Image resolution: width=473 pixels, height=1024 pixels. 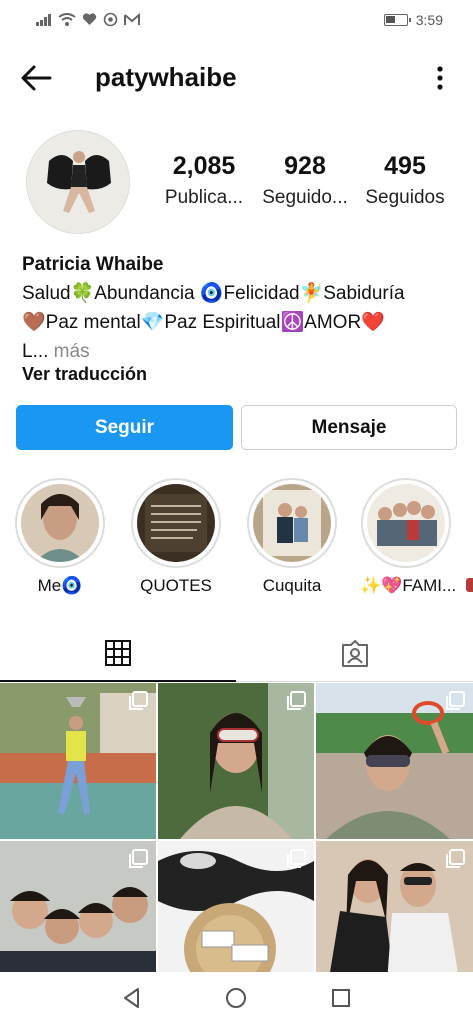 I want to click on story-highlight: QUOTES, so click(x=176, y=537).